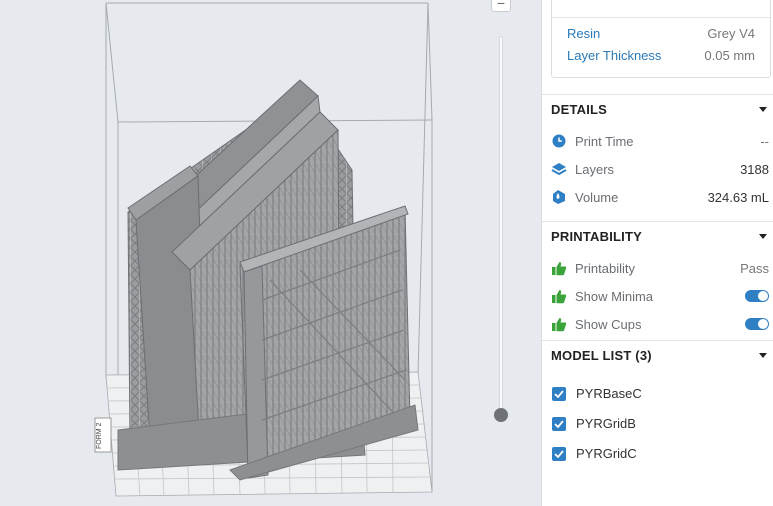  Describe the element at coordinates (605, 268) in the screenshot. I see `printability-label: Printability` at that location.